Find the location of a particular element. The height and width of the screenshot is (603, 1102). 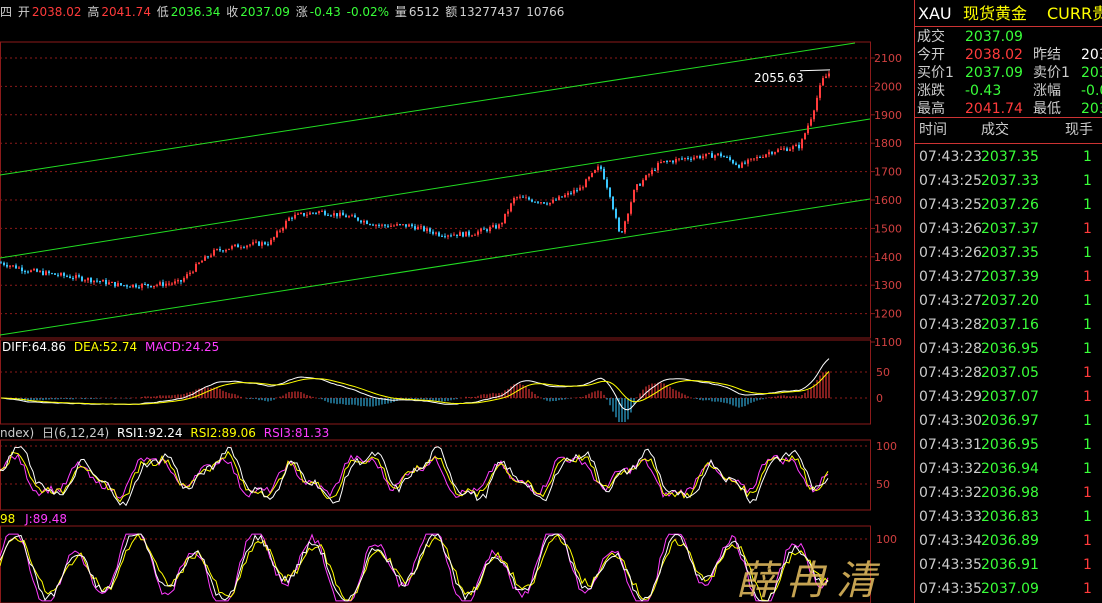

quote-label: 成交 is located at coordinates (931, 37).